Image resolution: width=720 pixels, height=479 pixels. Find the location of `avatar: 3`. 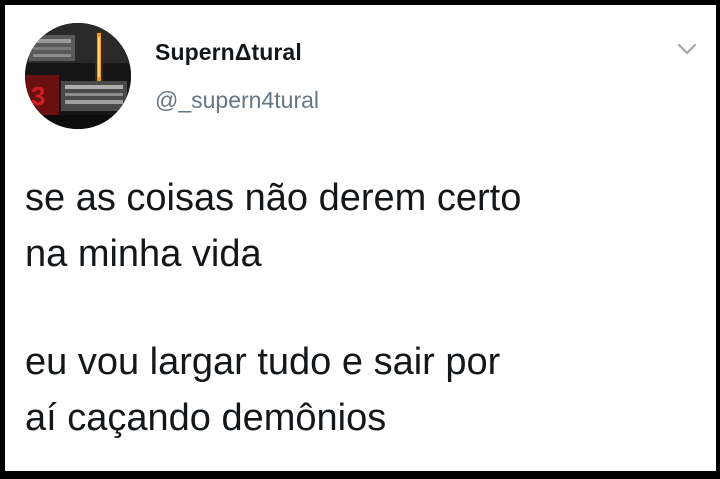

avatar: 3 is located at coordinates (78, 76).